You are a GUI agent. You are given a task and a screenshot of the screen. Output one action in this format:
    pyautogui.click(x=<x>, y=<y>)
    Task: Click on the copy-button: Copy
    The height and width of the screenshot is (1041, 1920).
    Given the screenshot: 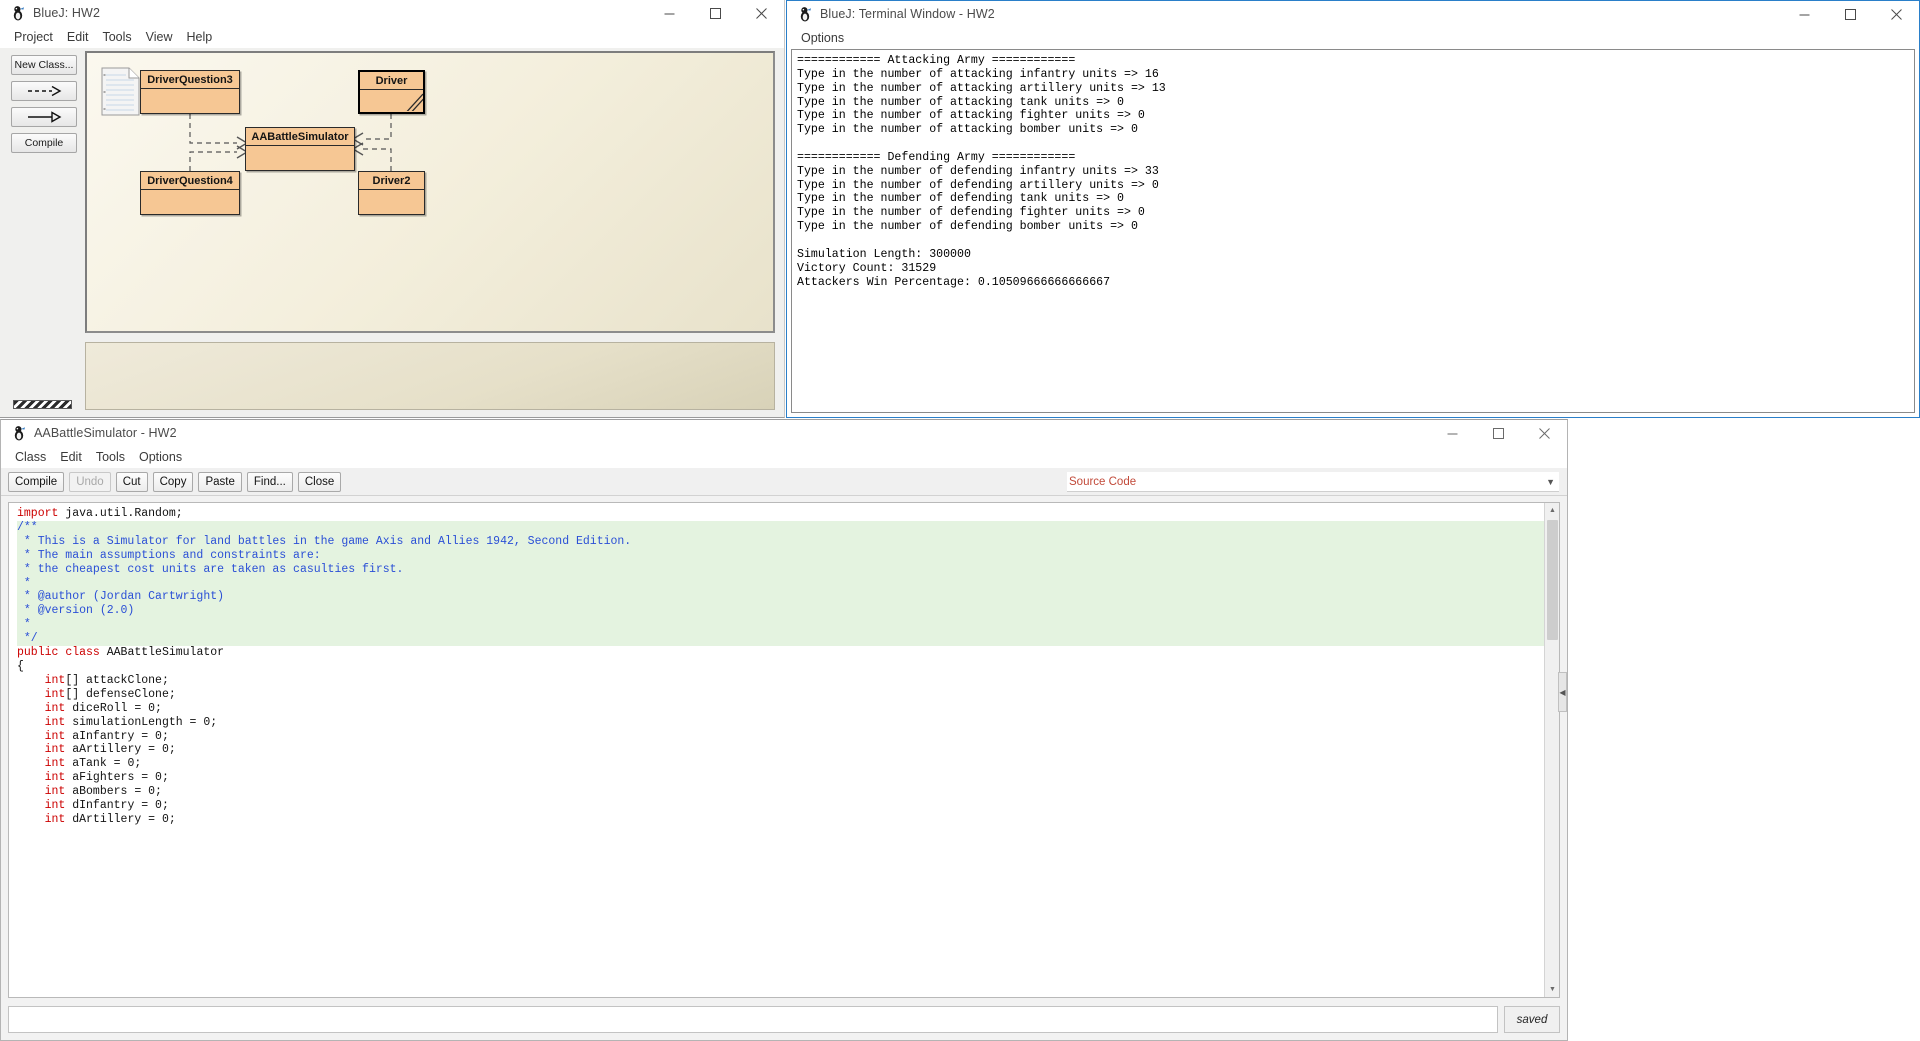 What is the action you would take?
    pyautogui.click(x=173, y=481)
    